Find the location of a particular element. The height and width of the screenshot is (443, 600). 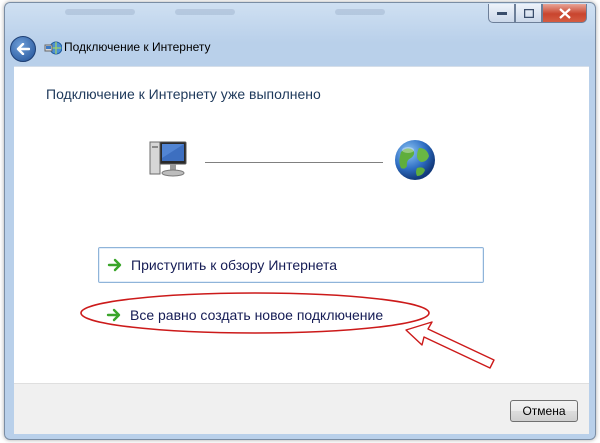

red-ellipse is located at coordinates (255, 313).